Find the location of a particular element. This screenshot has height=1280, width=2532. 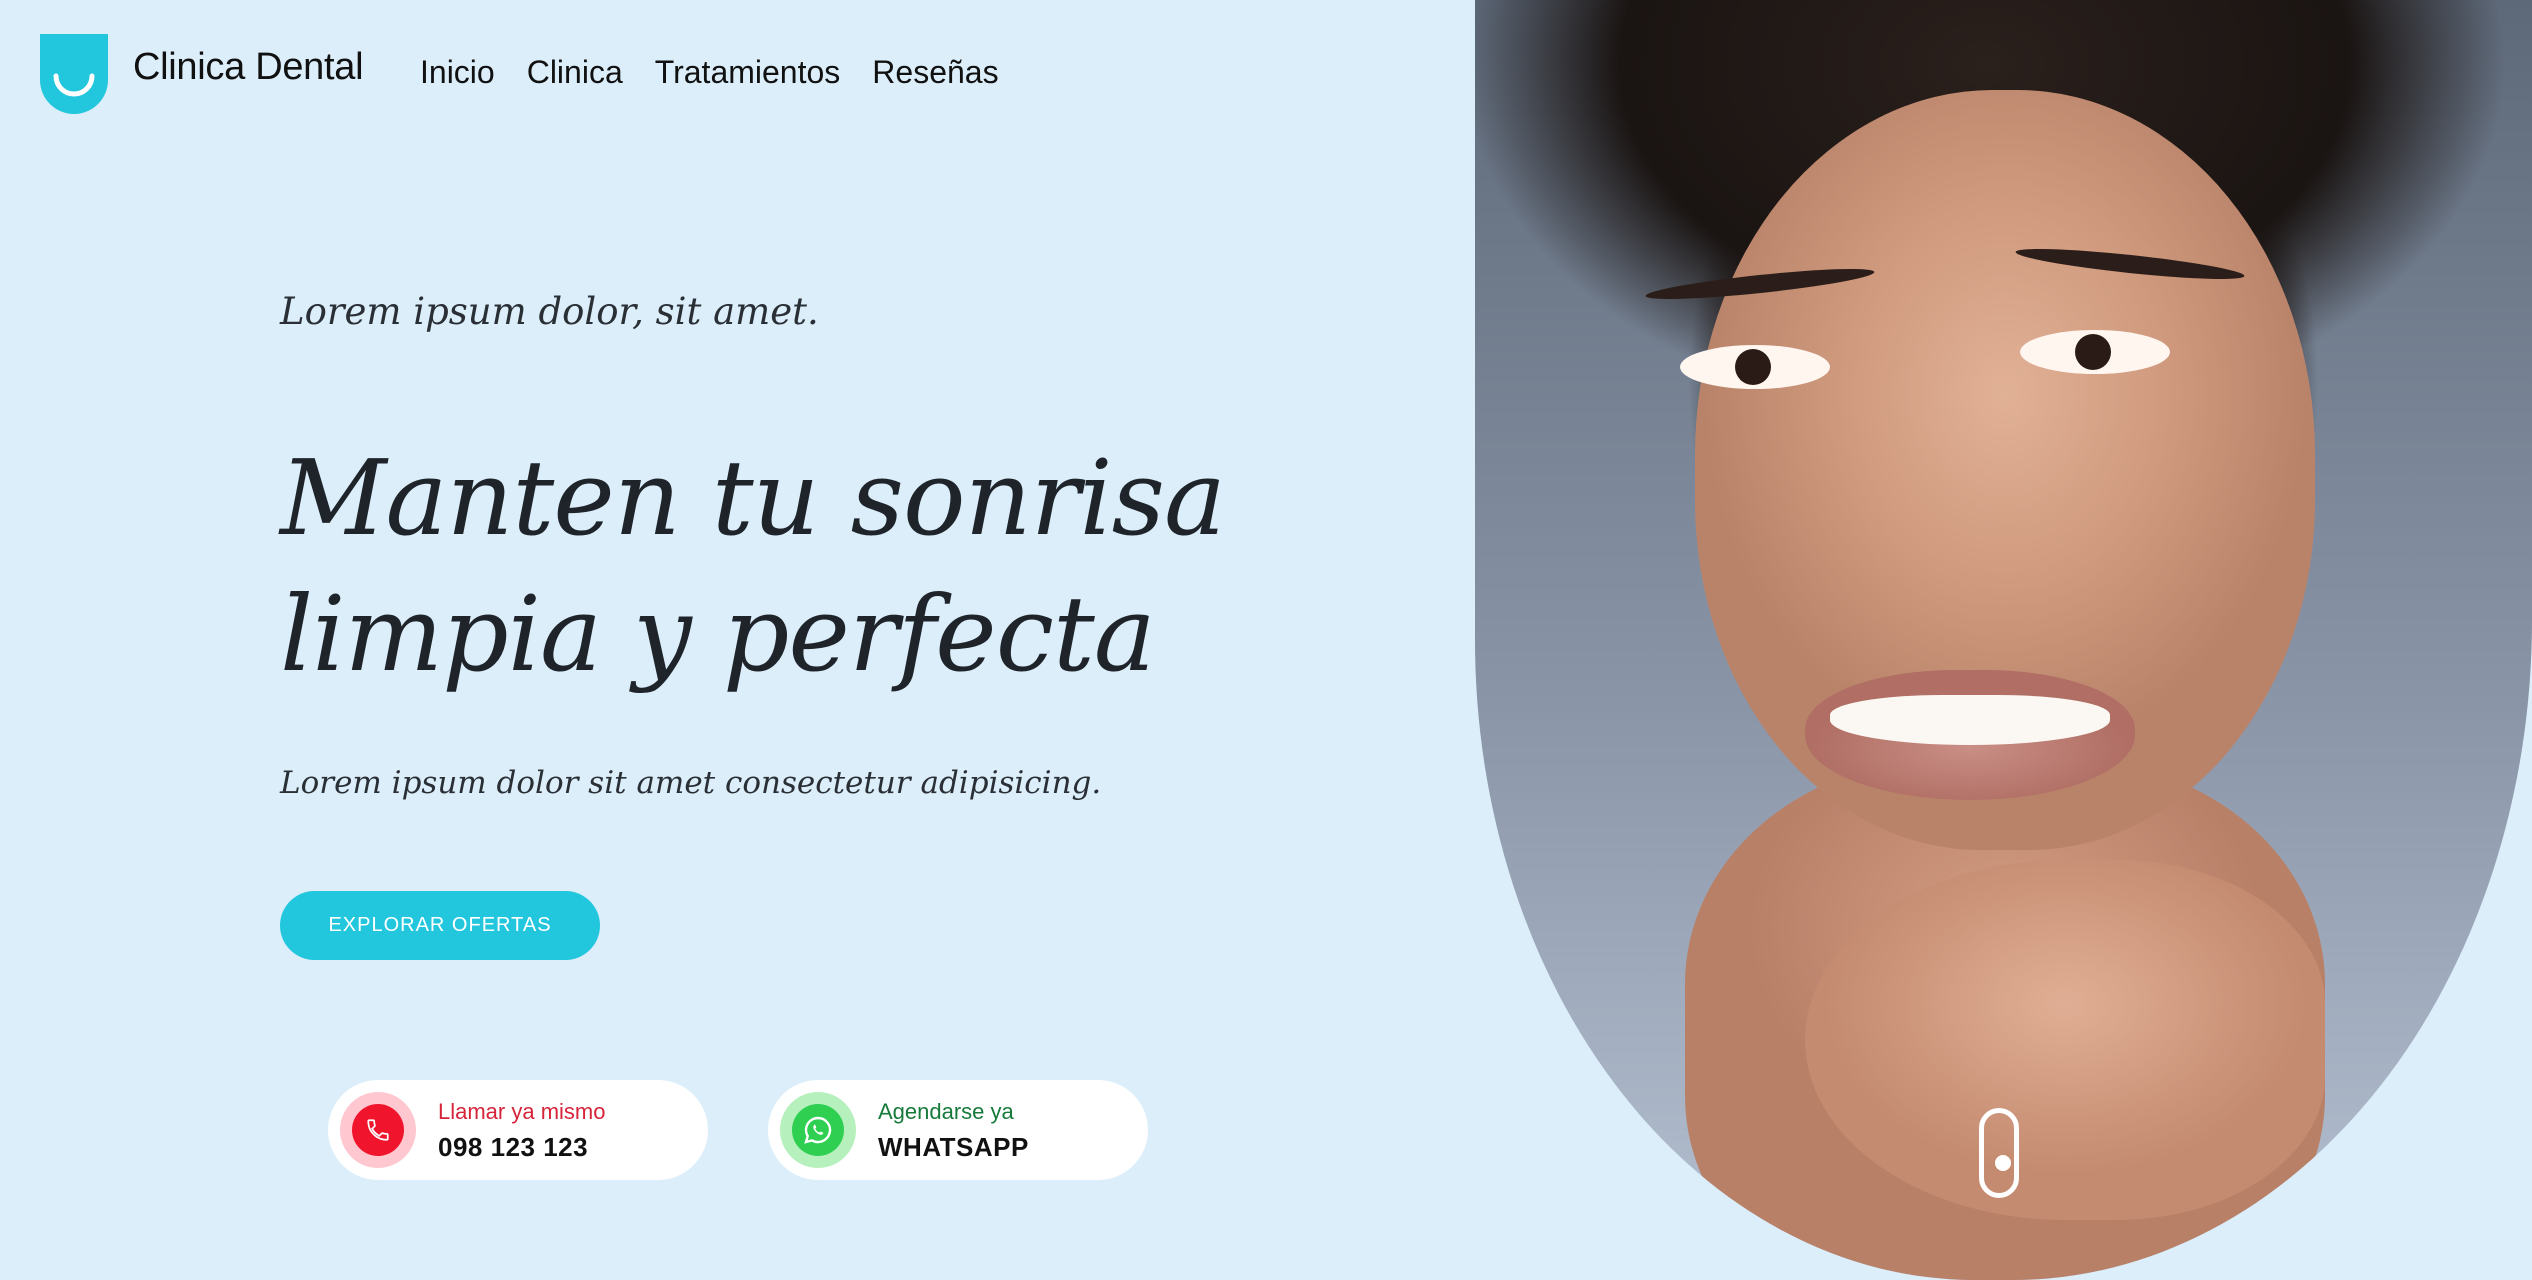

whatsapp-button: Agendarse ya WHATSAPP is located at coordinates (958, 1130).